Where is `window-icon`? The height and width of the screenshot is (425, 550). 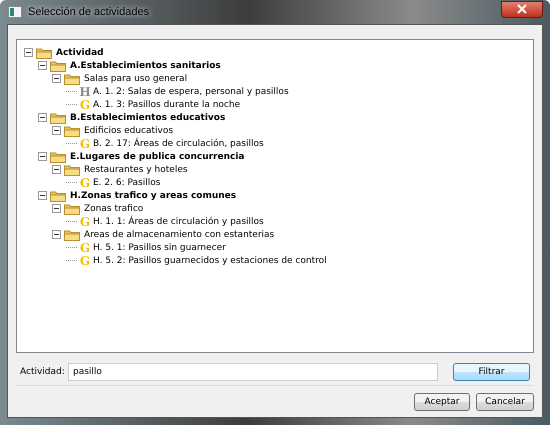 window-icon is located at coordinates (15, 12).